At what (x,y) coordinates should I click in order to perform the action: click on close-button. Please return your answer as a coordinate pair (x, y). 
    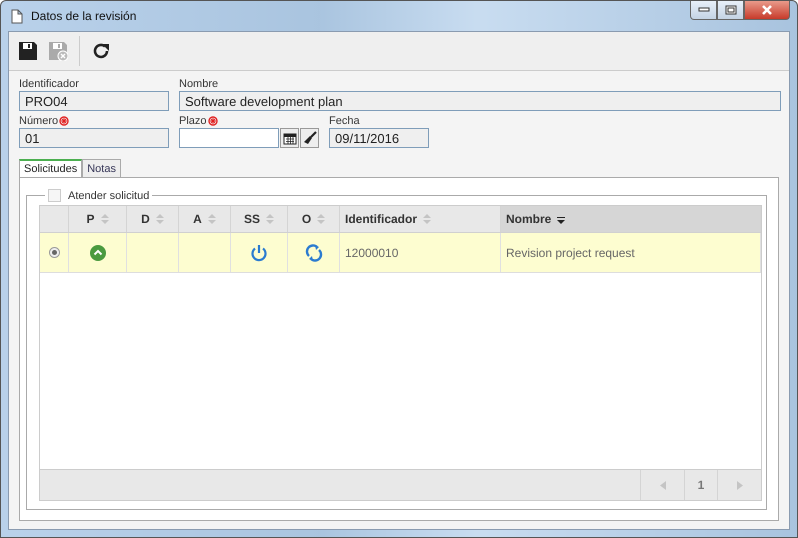
    Looking at the image, I should click on (767, 10).